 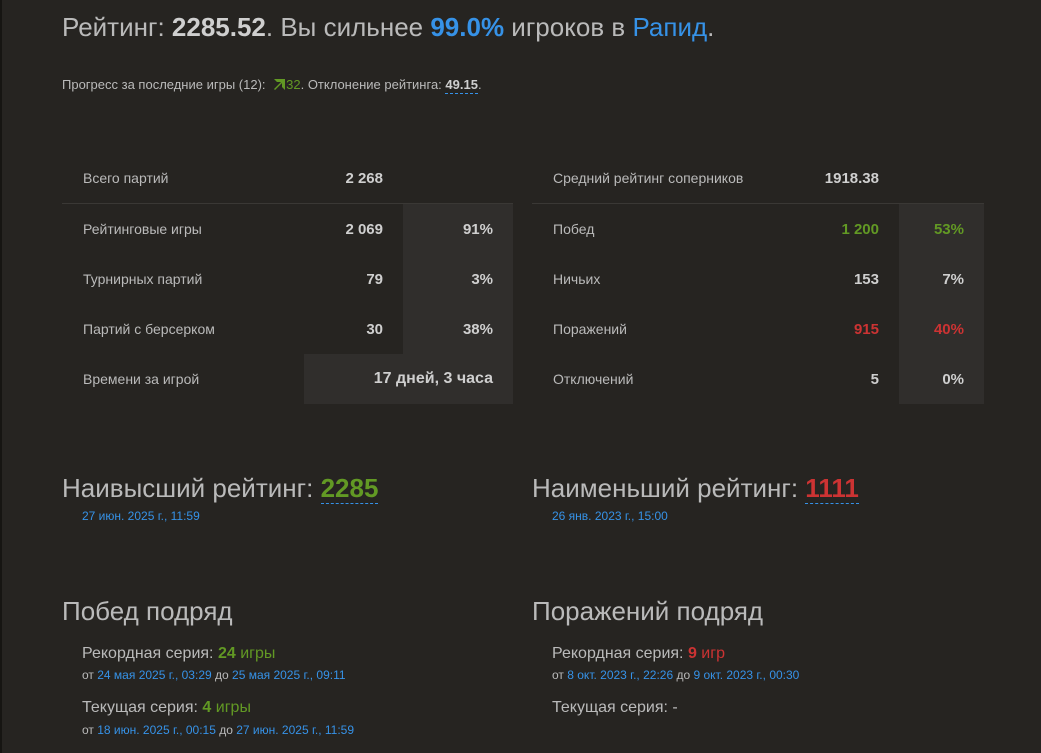 I want to click on table-row: Отключений 5 0%, so click(x=758, y=379).